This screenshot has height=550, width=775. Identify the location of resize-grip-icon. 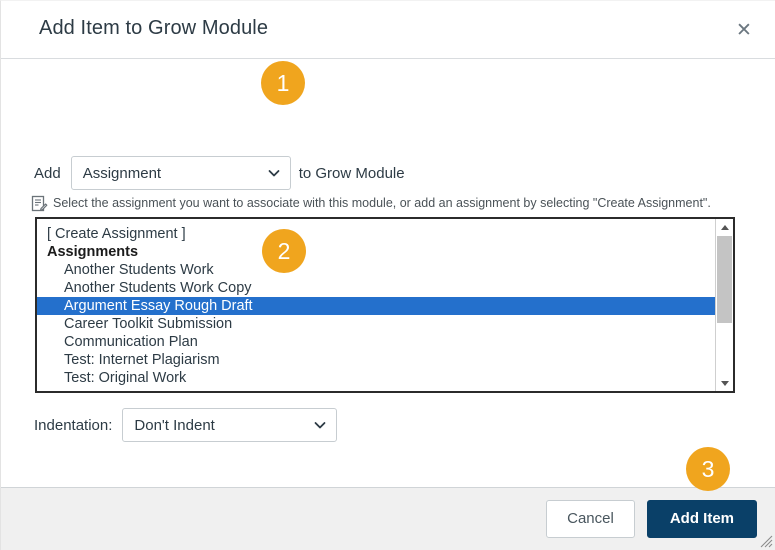
(765, 540).